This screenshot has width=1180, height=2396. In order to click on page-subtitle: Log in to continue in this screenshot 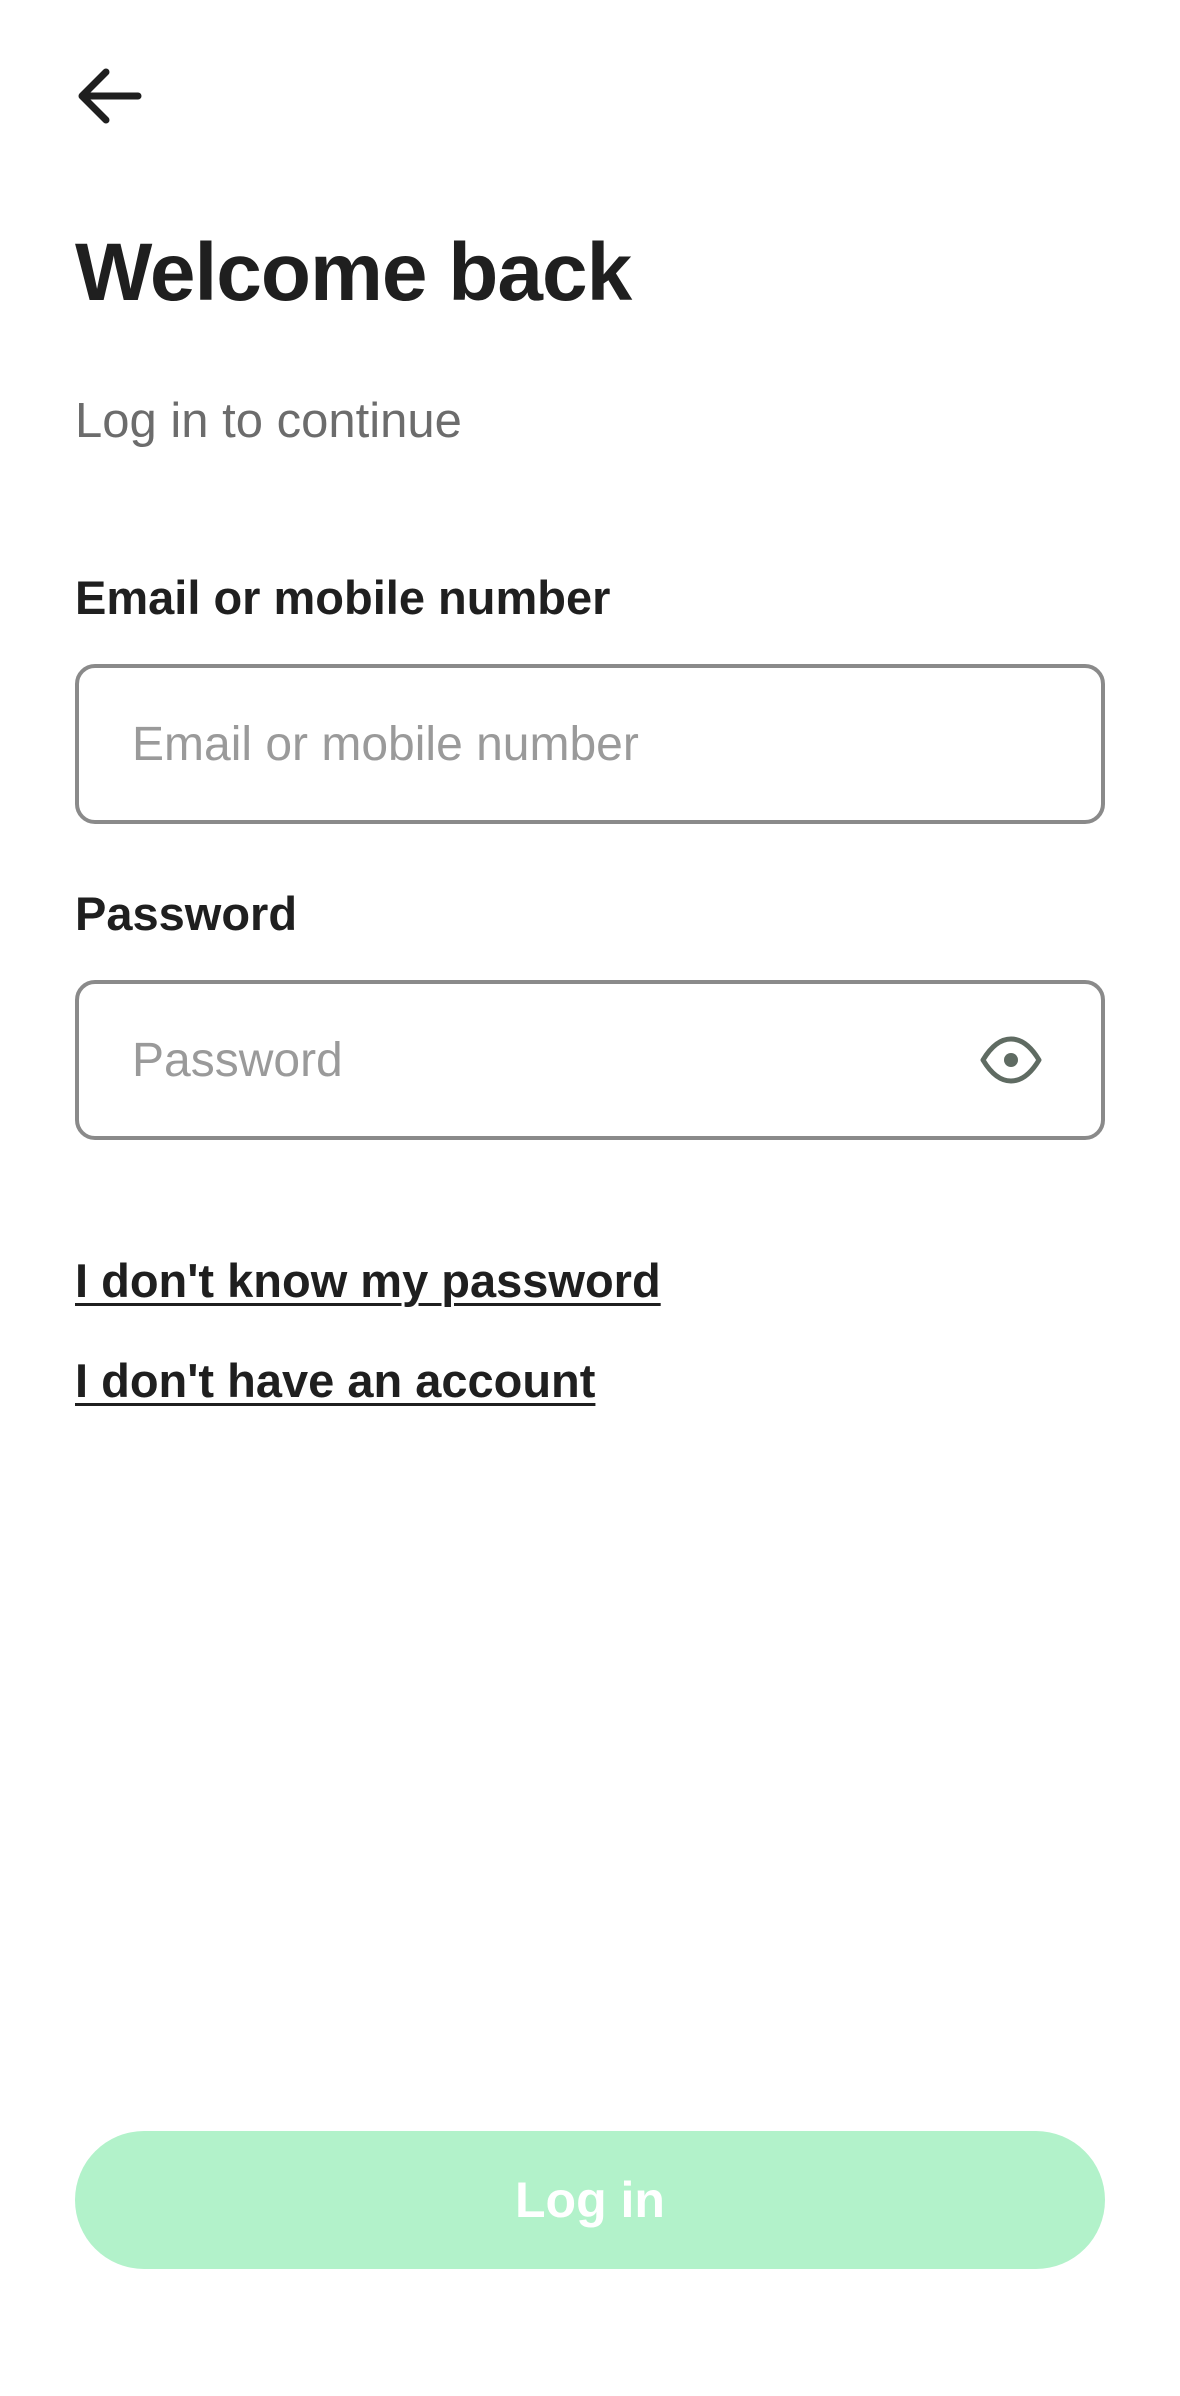, I will do `click(268, 421)`.